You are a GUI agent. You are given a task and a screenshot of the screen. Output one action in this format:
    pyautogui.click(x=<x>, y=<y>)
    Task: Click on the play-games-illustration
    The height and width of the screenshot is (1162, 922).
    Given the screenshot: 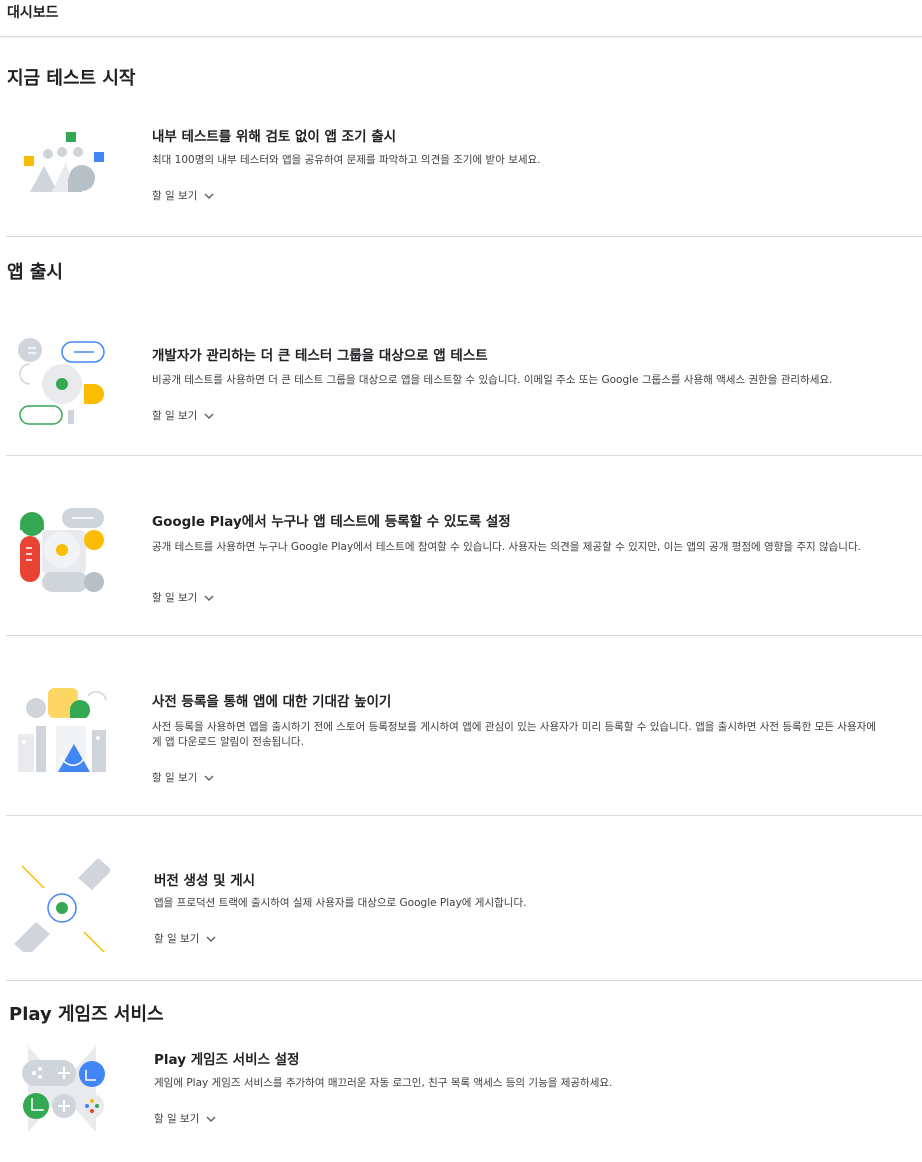 What is the action you would take?
    pyautogui.click(x=63, y=1089)
    